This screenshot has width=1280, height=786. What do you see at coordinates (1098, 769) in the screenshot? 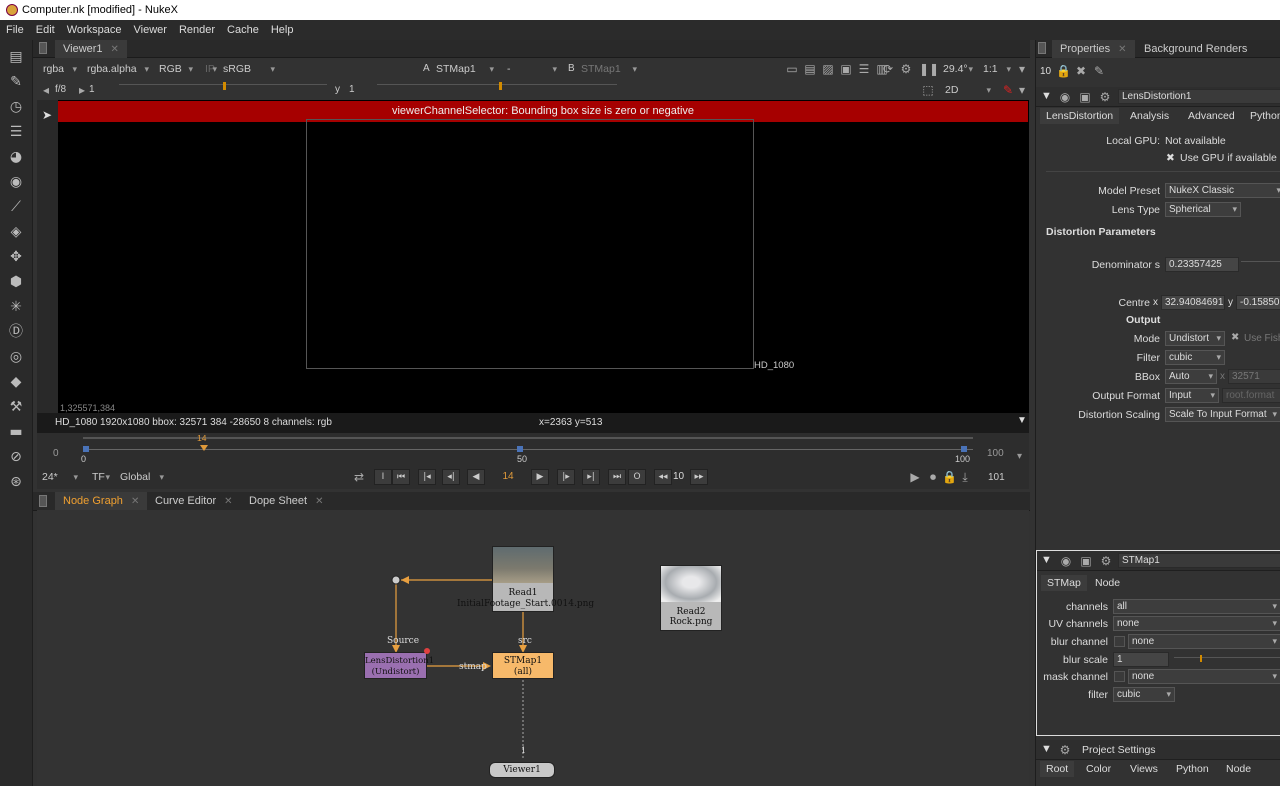
I see `tab-color: Color` at bounding box center [1098, 769].